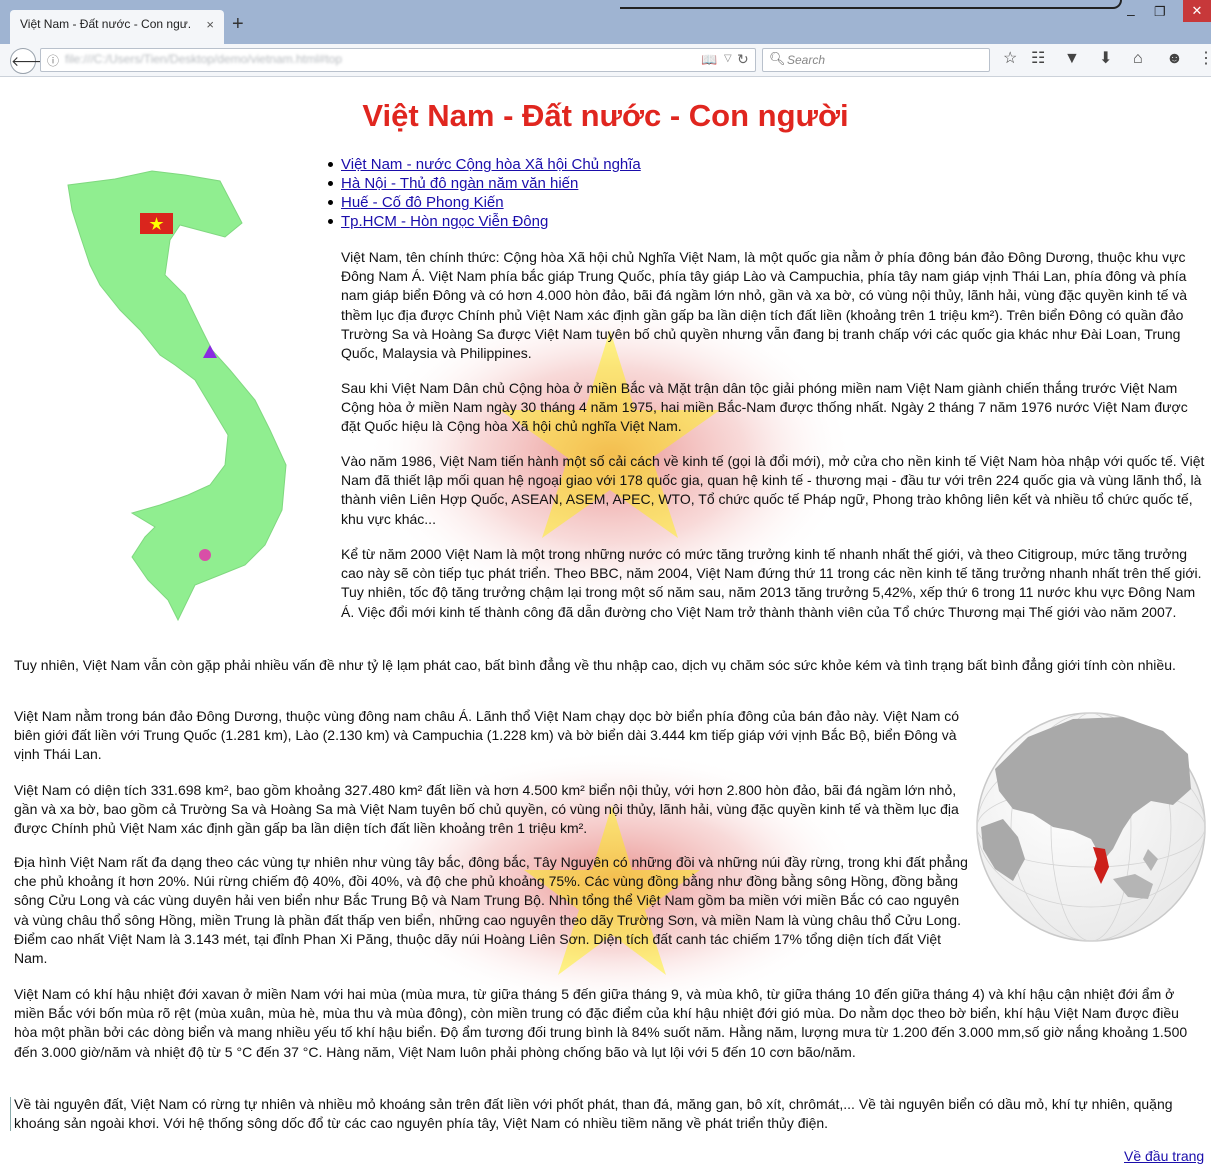  Describe the element at coordinates (709, 60) in the screenshot. I see `reader-icon: 📖` at that location.